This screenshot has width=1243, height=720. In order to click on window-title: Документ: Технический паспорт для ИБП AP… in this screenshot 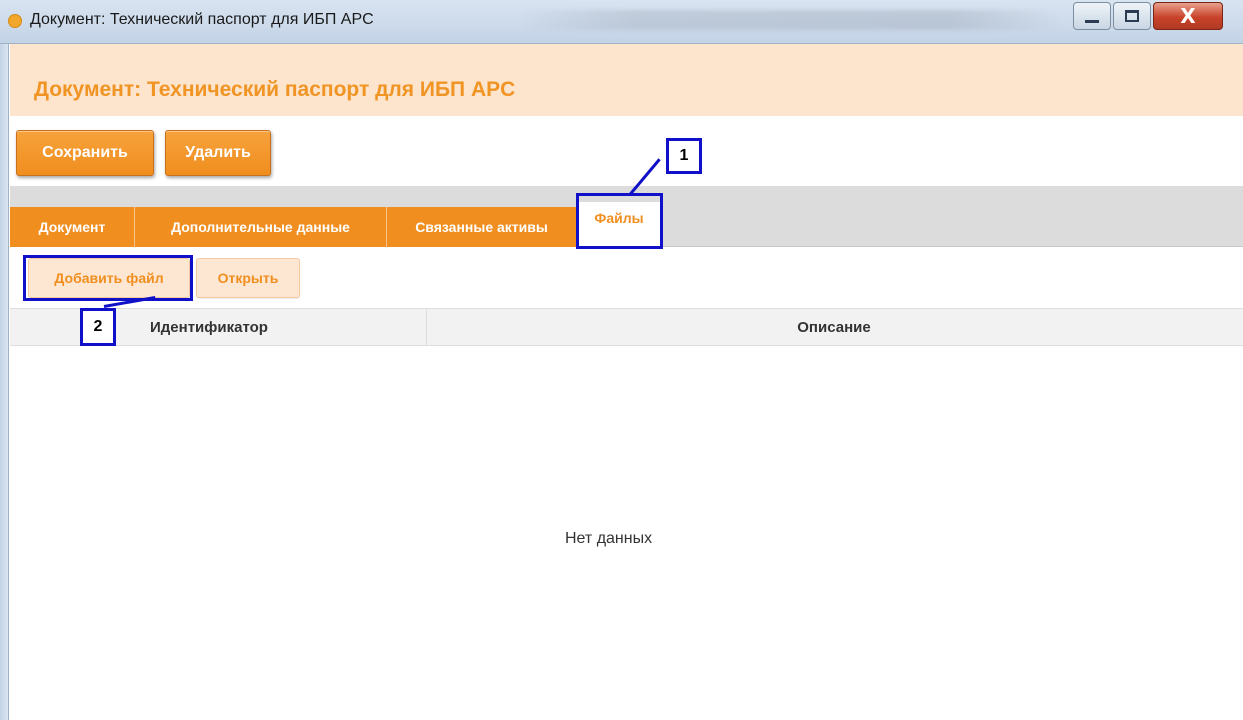, I will do `click(202, 19)`.